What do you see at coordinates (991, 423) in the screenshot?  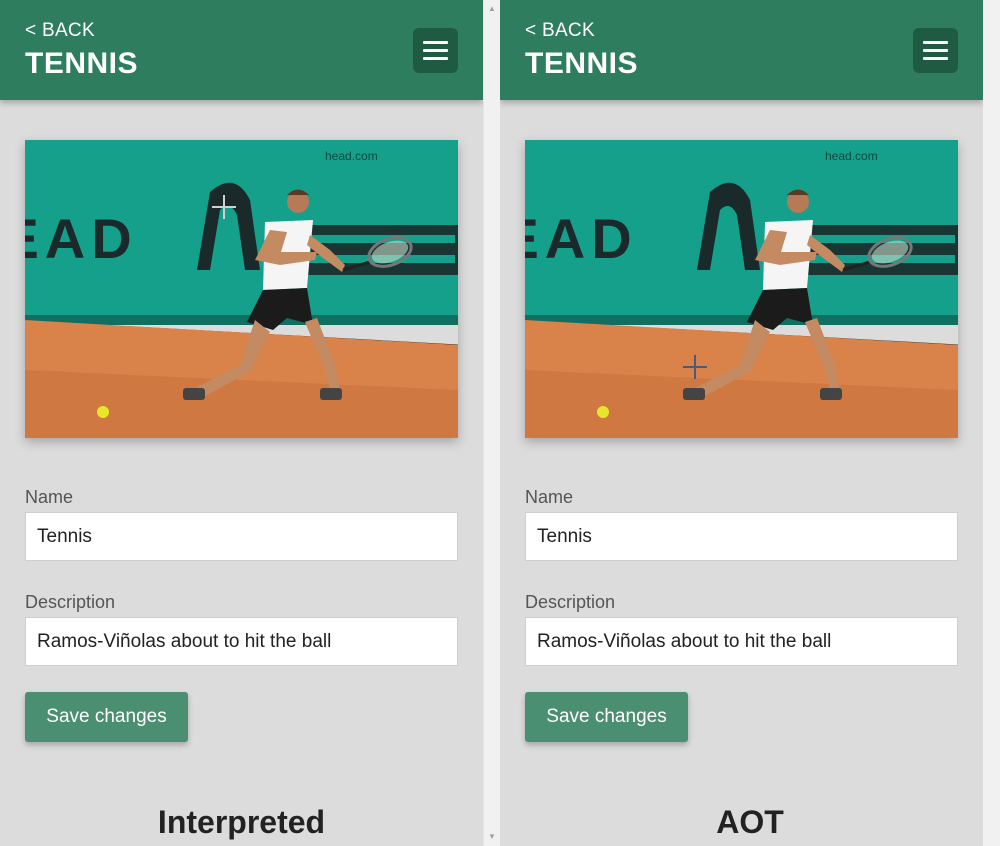 I see `scrollbar` at bounding box center [991, 423].